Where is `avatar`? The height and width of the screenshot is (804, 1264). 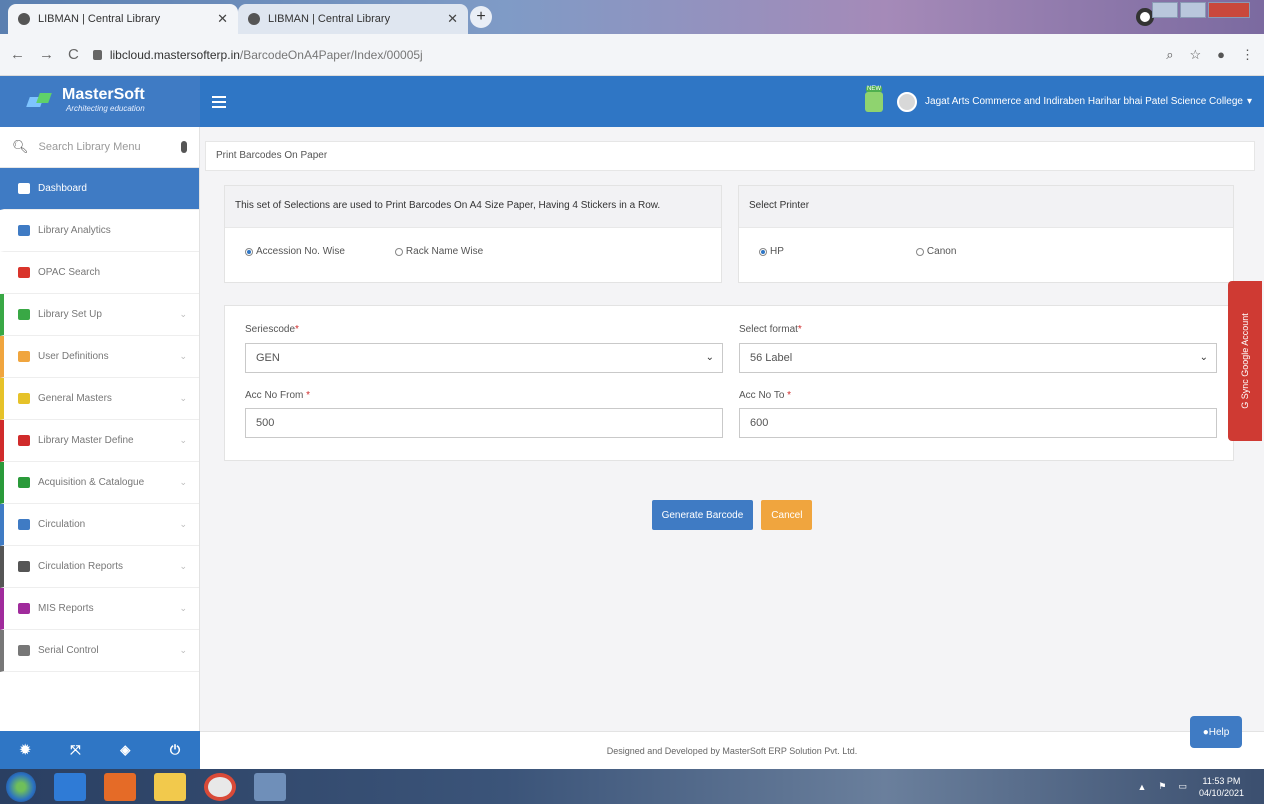
avatar is located at coordinates (907, 101).